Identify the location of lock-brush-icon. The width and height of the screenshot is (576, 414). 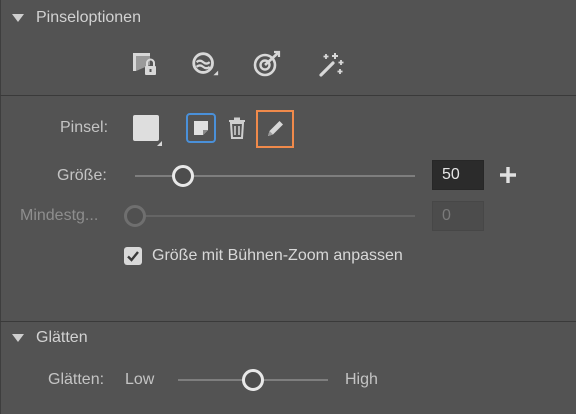
(145, 64).